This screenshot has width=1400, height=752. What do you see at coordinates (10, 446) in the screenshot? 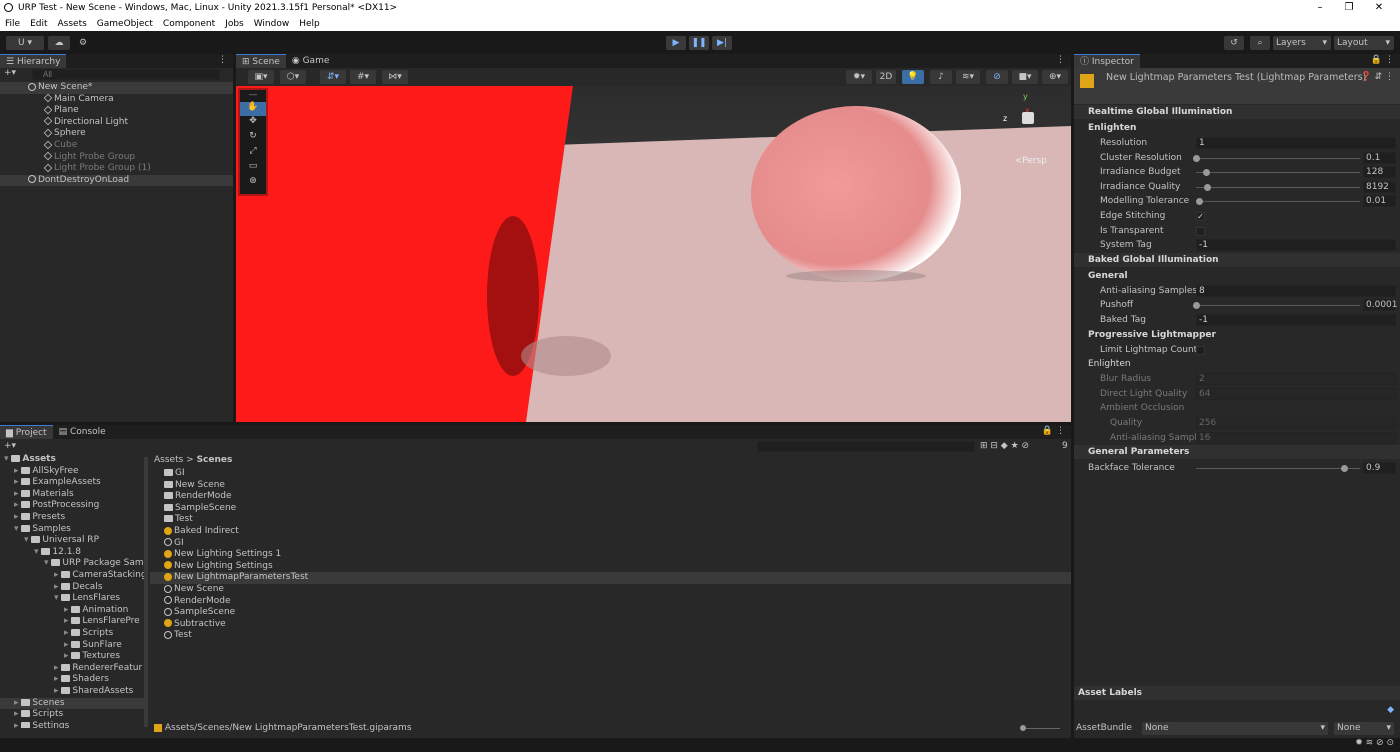
I see `create-icon: +▾` at bounding box center [10, 446].